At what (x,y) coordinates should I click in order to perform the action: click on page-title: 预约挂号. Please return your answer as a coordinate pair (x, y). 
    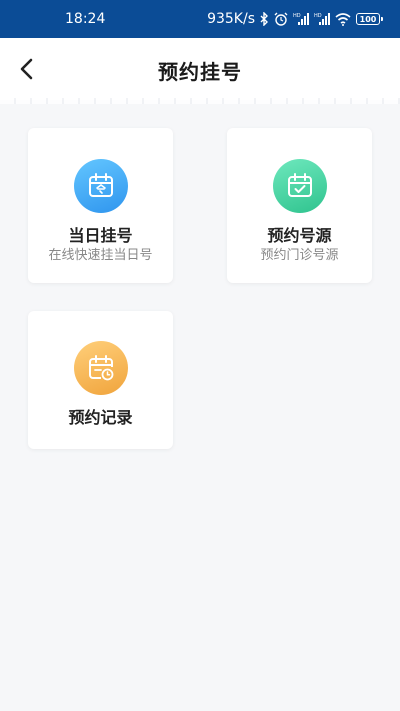
    Looking at the image, I should click on (200, 72).